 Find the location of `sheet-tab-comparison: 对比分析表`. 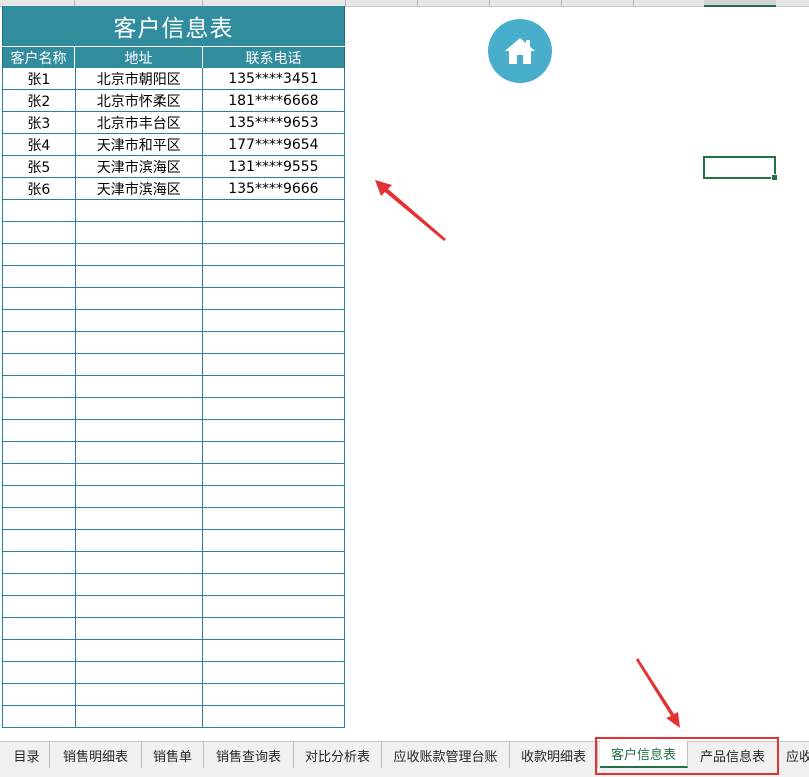

sheet-tab-comparison: 对比分析表 is located at coordinates (338, 755).